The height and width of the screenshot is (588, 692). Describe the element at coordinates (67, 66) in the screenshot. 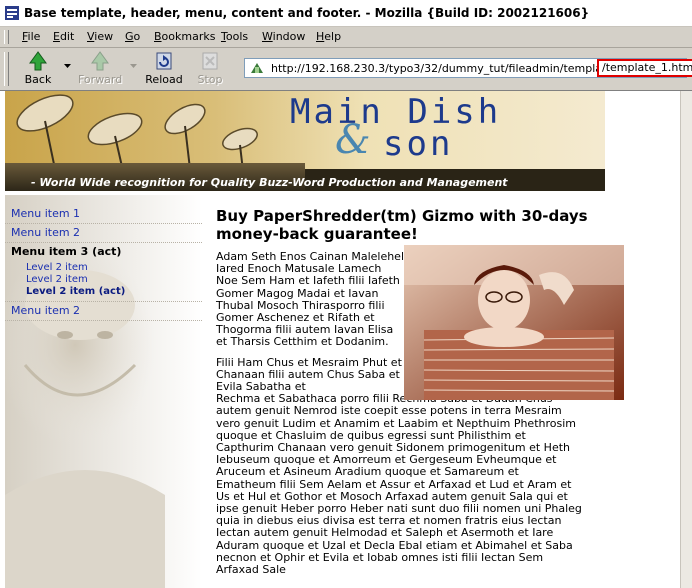

I see `back-dropdown-arrow-icon` at that location.